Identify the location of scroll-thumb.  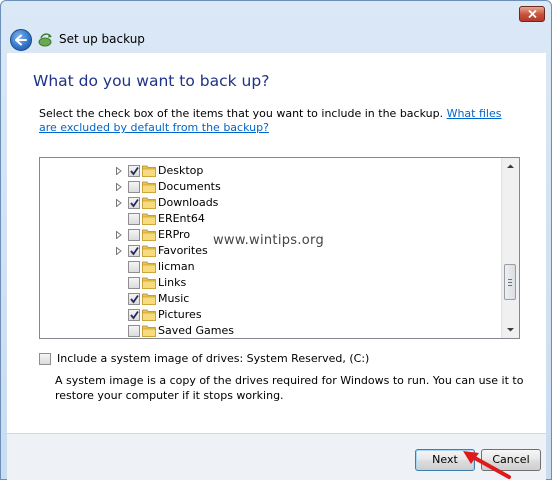
(510, 282).